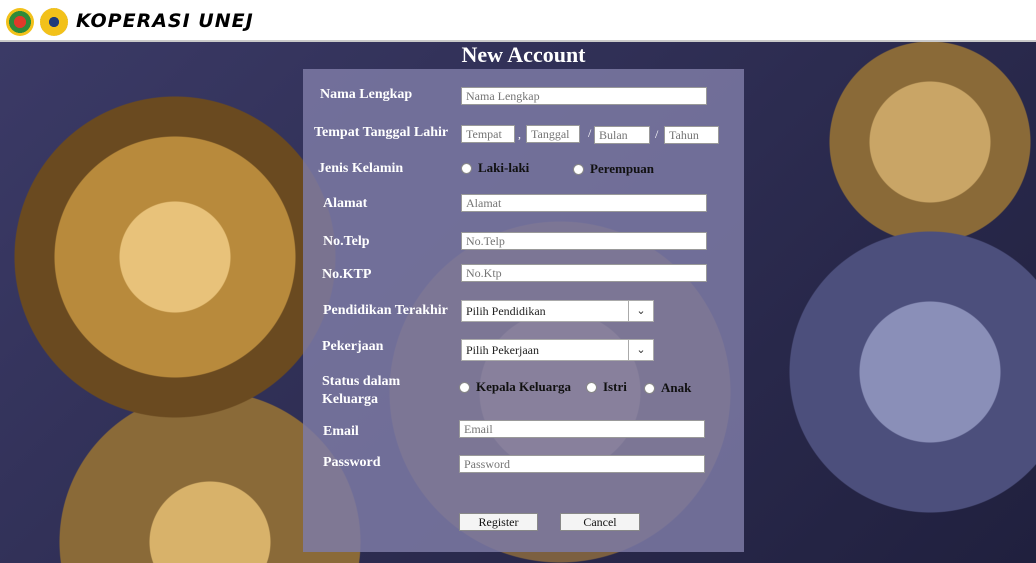 The image size is (1036, 563). What do you see at coordinates (691, 135) in the screenshot?
I see `tahun-input` at bounding box center [691, 135].